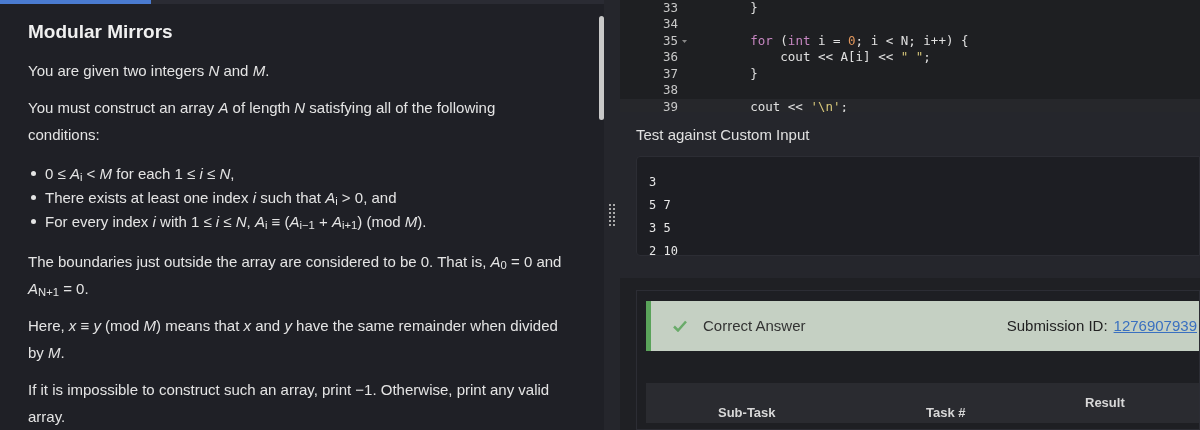  Describe the element at coordinates (101, 32) in the screenshot. I see `problem-title: Modular Mirrors` at that location.